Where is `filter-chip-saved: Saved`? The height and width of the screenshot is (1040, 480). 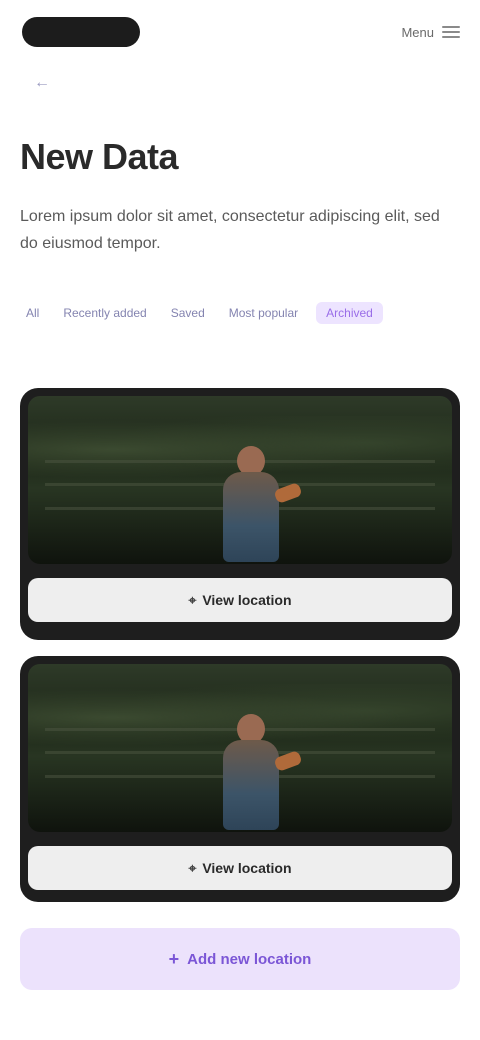 filter-chip-saved: Saved is located at coordinates (188, 313).